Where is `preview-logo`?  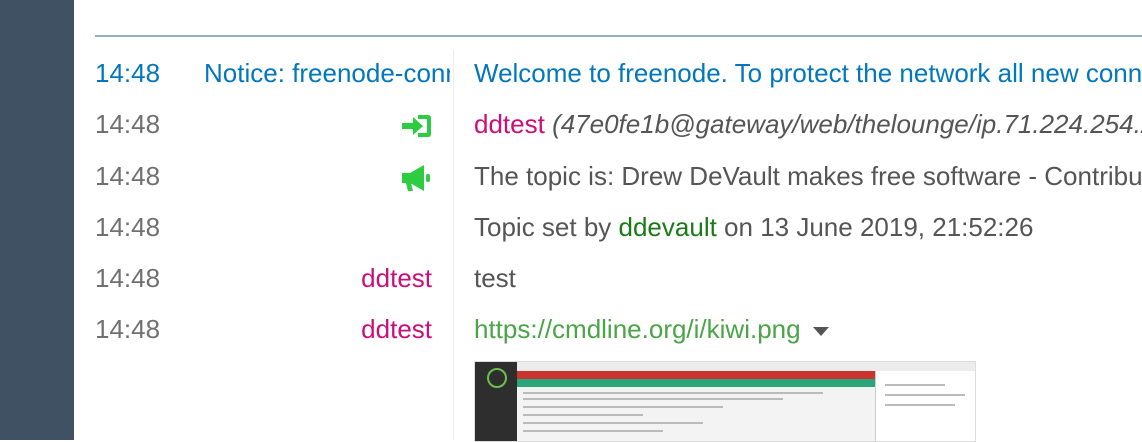 preview-logo is located at coordinates (497, 378).